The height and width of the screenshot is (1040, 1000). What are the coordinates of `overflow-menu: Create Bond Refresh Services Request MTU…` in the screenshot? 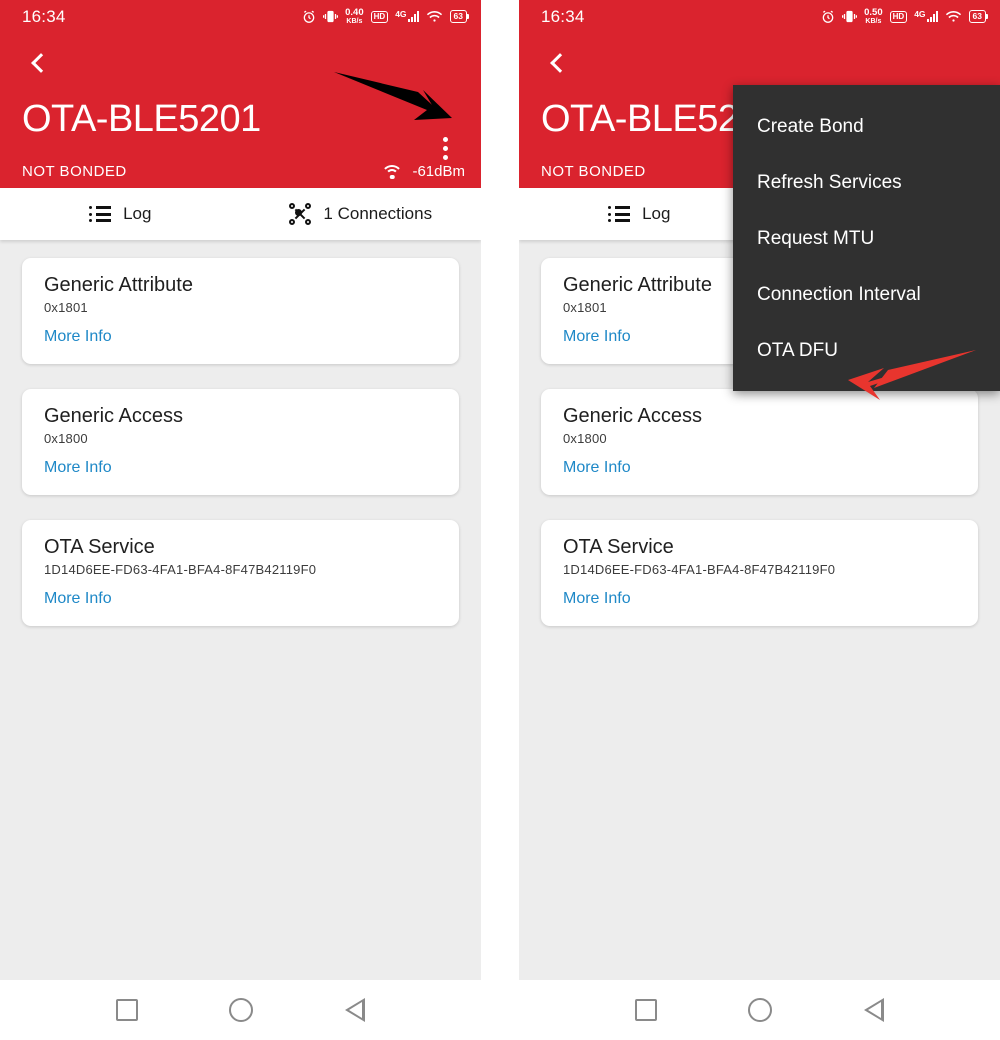 It's located at (866, 238).